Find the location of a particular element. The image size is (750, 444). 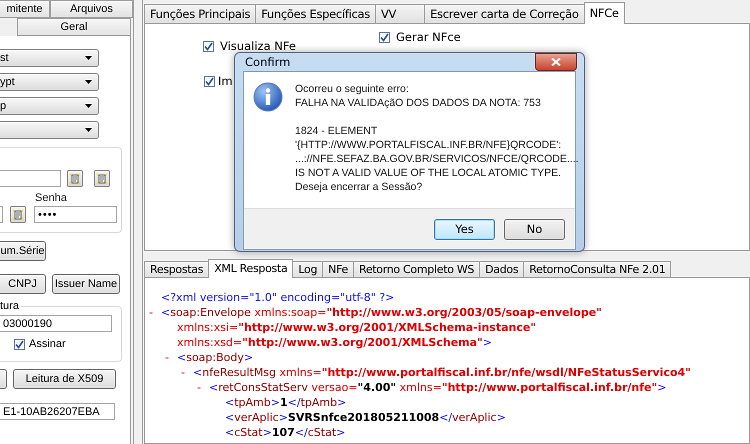

button is located at coordinates (3, 379).